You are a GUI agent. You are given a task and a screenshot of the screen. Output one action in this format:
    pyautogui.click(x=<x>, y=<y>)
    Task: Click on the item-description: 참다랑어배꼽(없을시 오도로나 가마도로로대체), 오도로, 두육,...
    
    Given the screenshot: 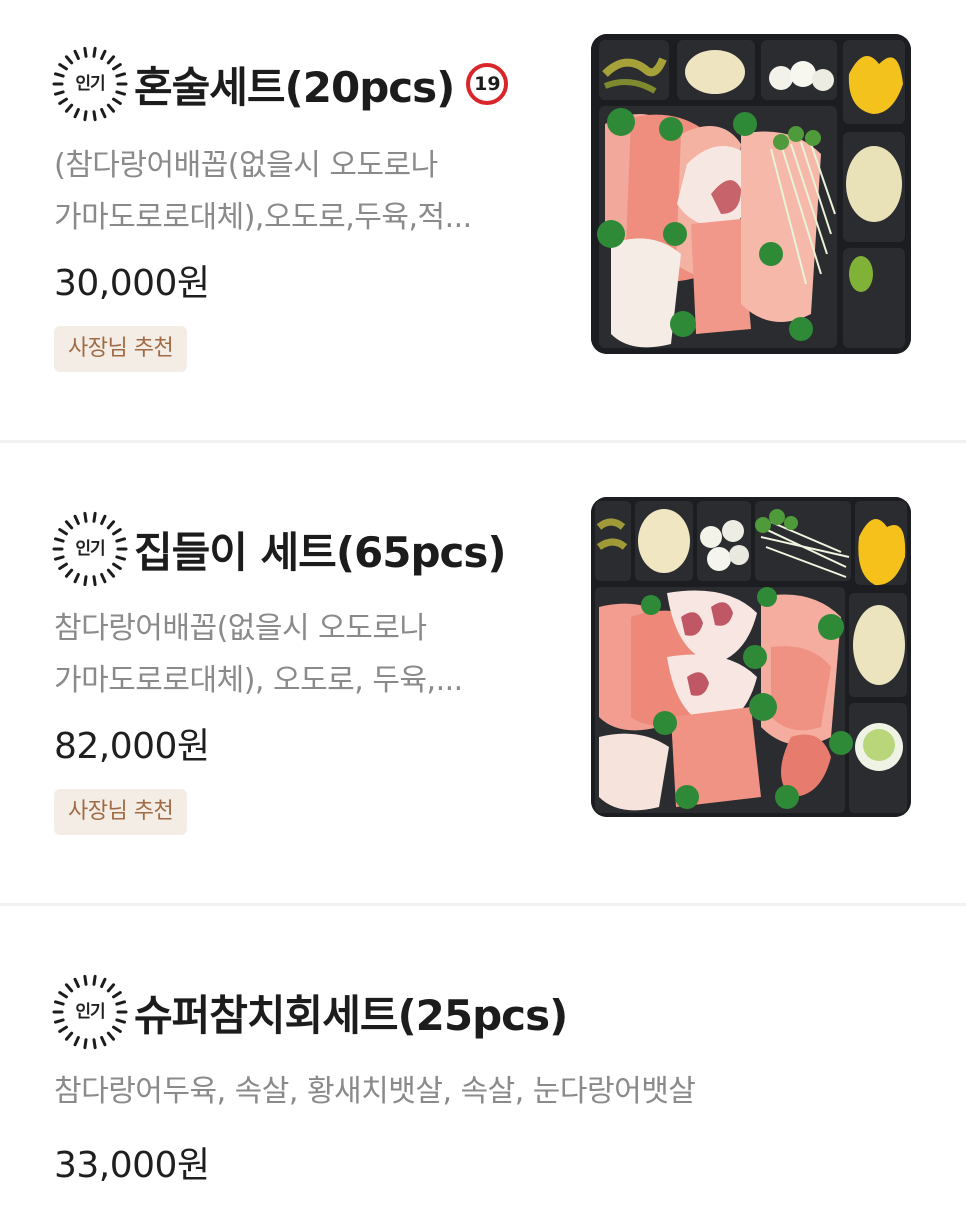 What is the action you would take?
    pyautogui.click(x=258, y=654)
    